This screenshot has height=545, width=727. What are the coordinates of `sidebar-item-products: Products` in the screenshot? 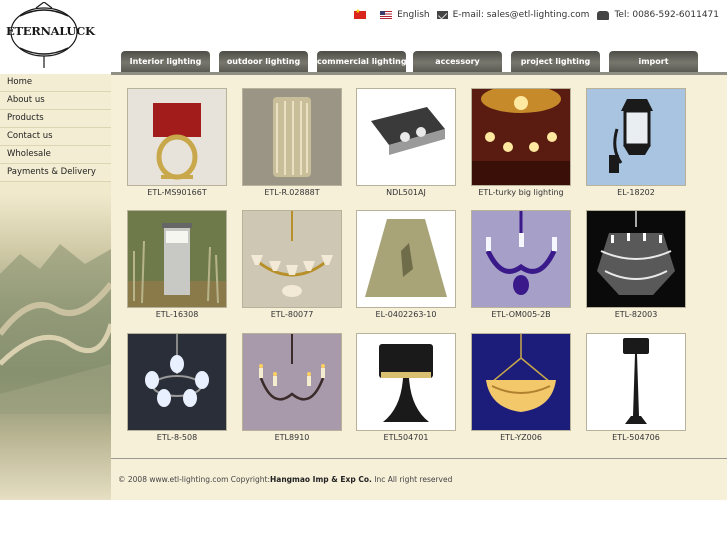 It's located at (55, 119).